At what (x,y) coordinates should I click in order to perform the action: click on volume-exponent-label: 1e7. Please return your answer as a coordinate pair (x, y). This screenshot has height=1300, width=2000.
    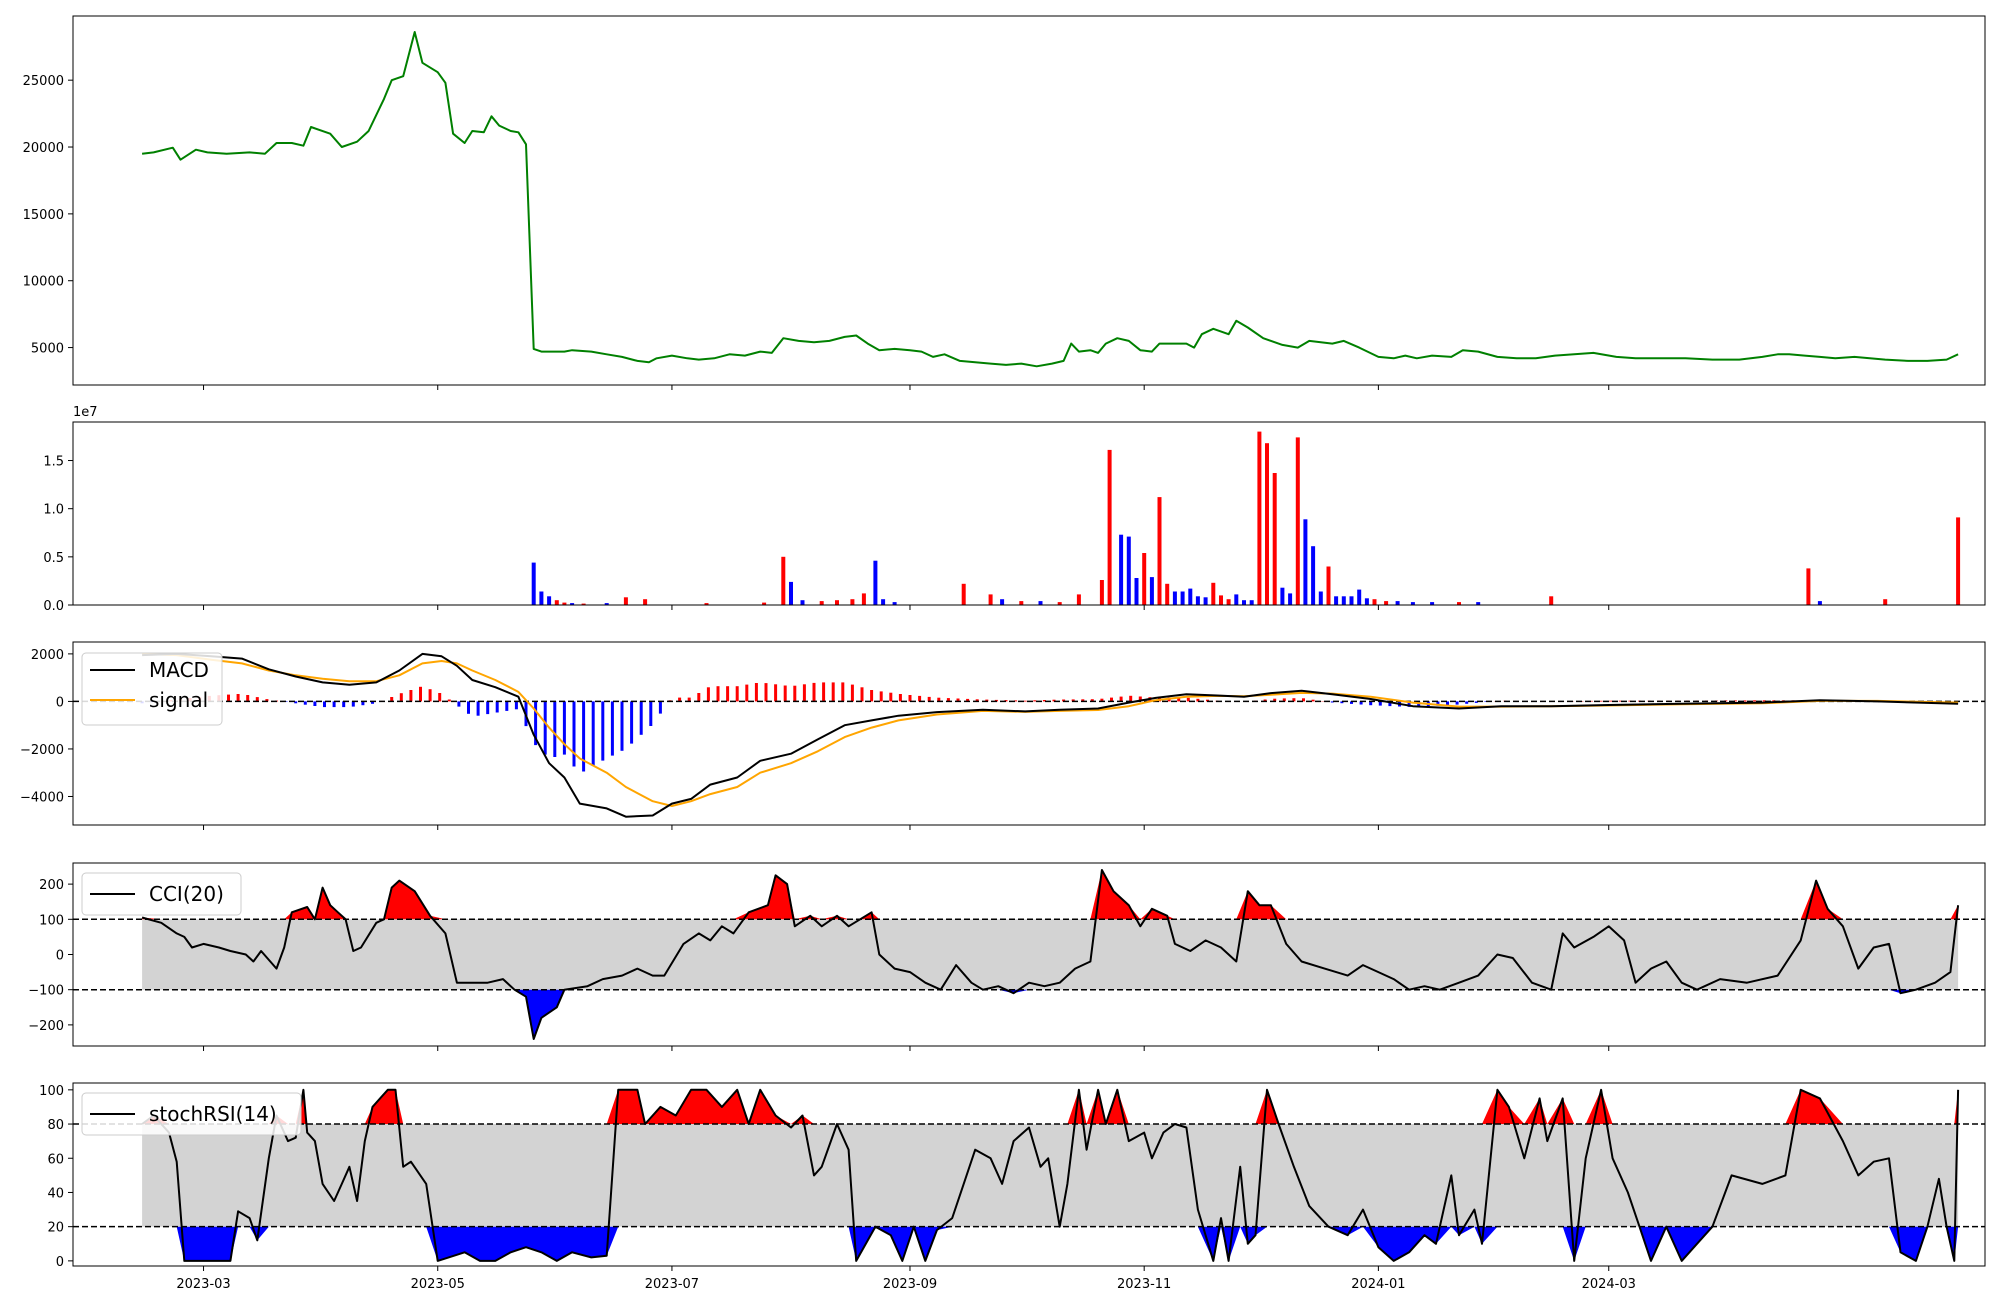
    Looking at the image, I should click on (85, 412).